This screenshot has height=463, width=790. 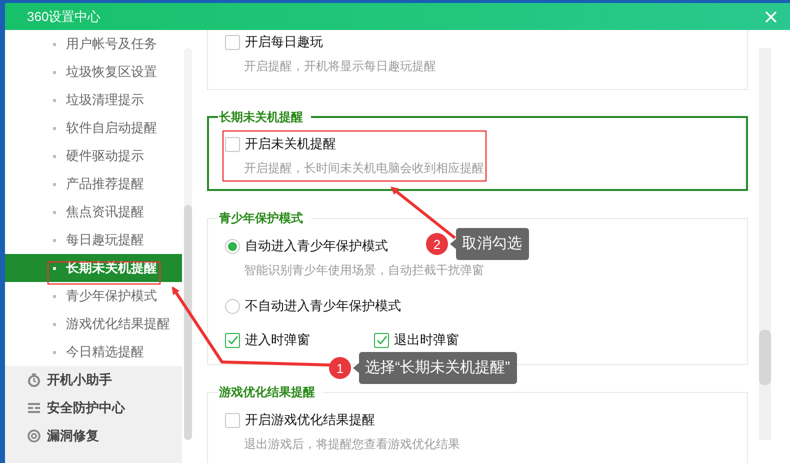 What do you see at coordinates (93, 44) in the screenshot?
I see `sidebar-item: 用户帐号及任务` at bounding box center [93, 44].